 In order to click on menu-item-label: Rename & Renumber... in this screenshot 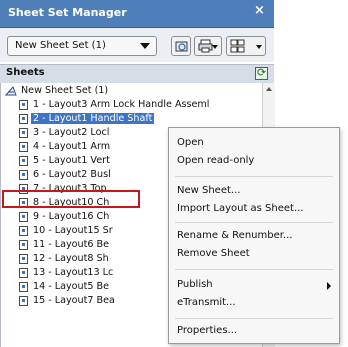, I will do `click(235, 235)`.